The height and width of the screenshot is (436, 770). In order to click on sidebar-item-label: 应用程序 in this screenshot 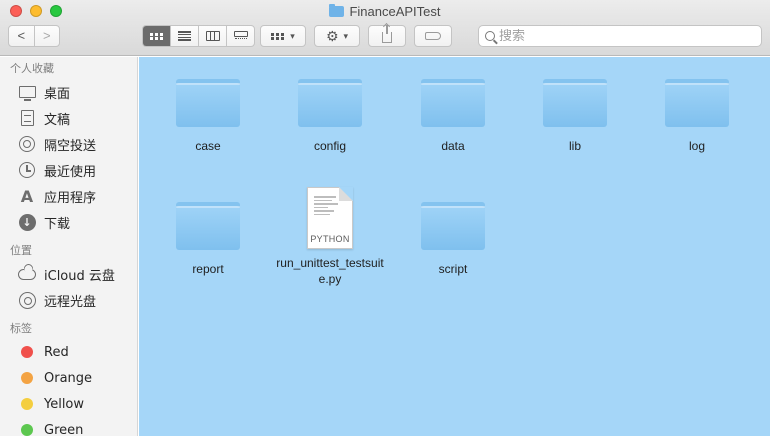, I will do `click(70, 198)`.